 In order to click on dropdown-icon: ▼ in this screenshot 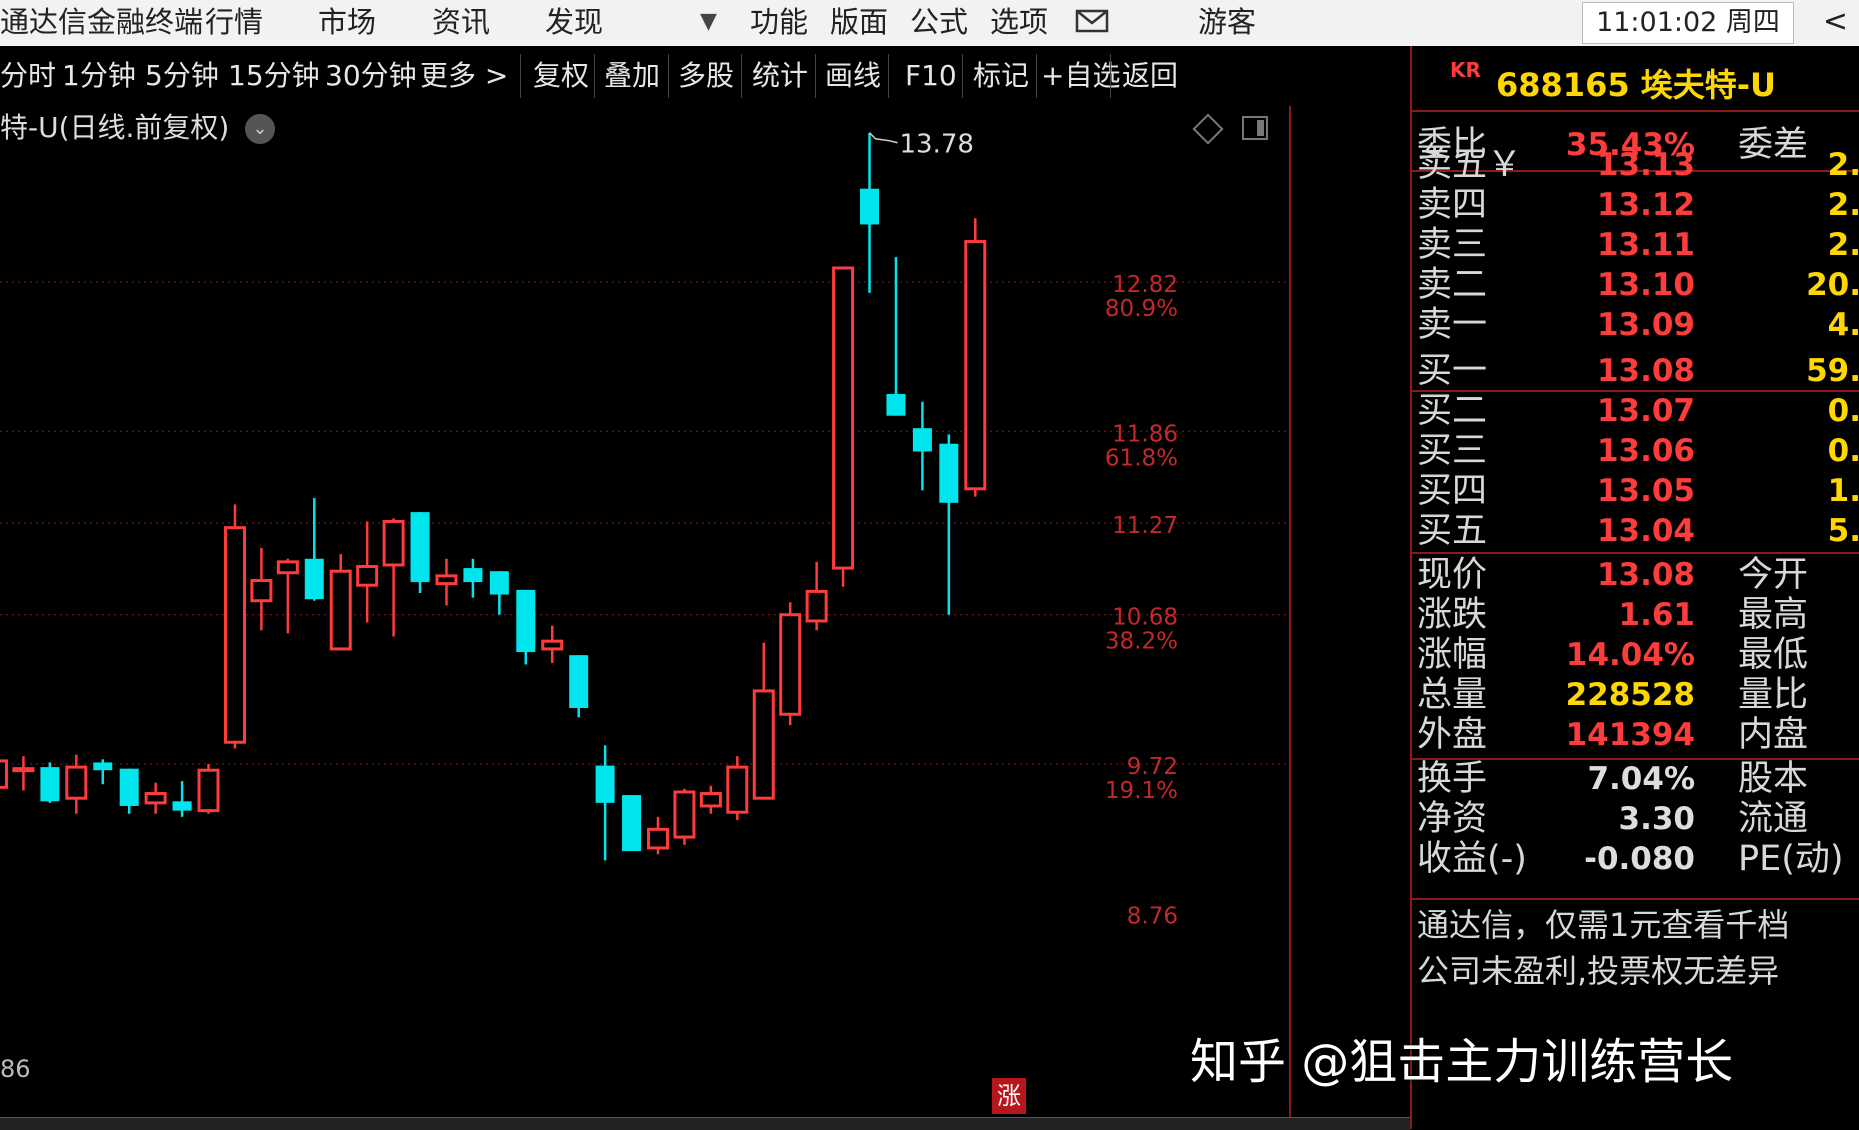, I will do `click(708, 23)`.